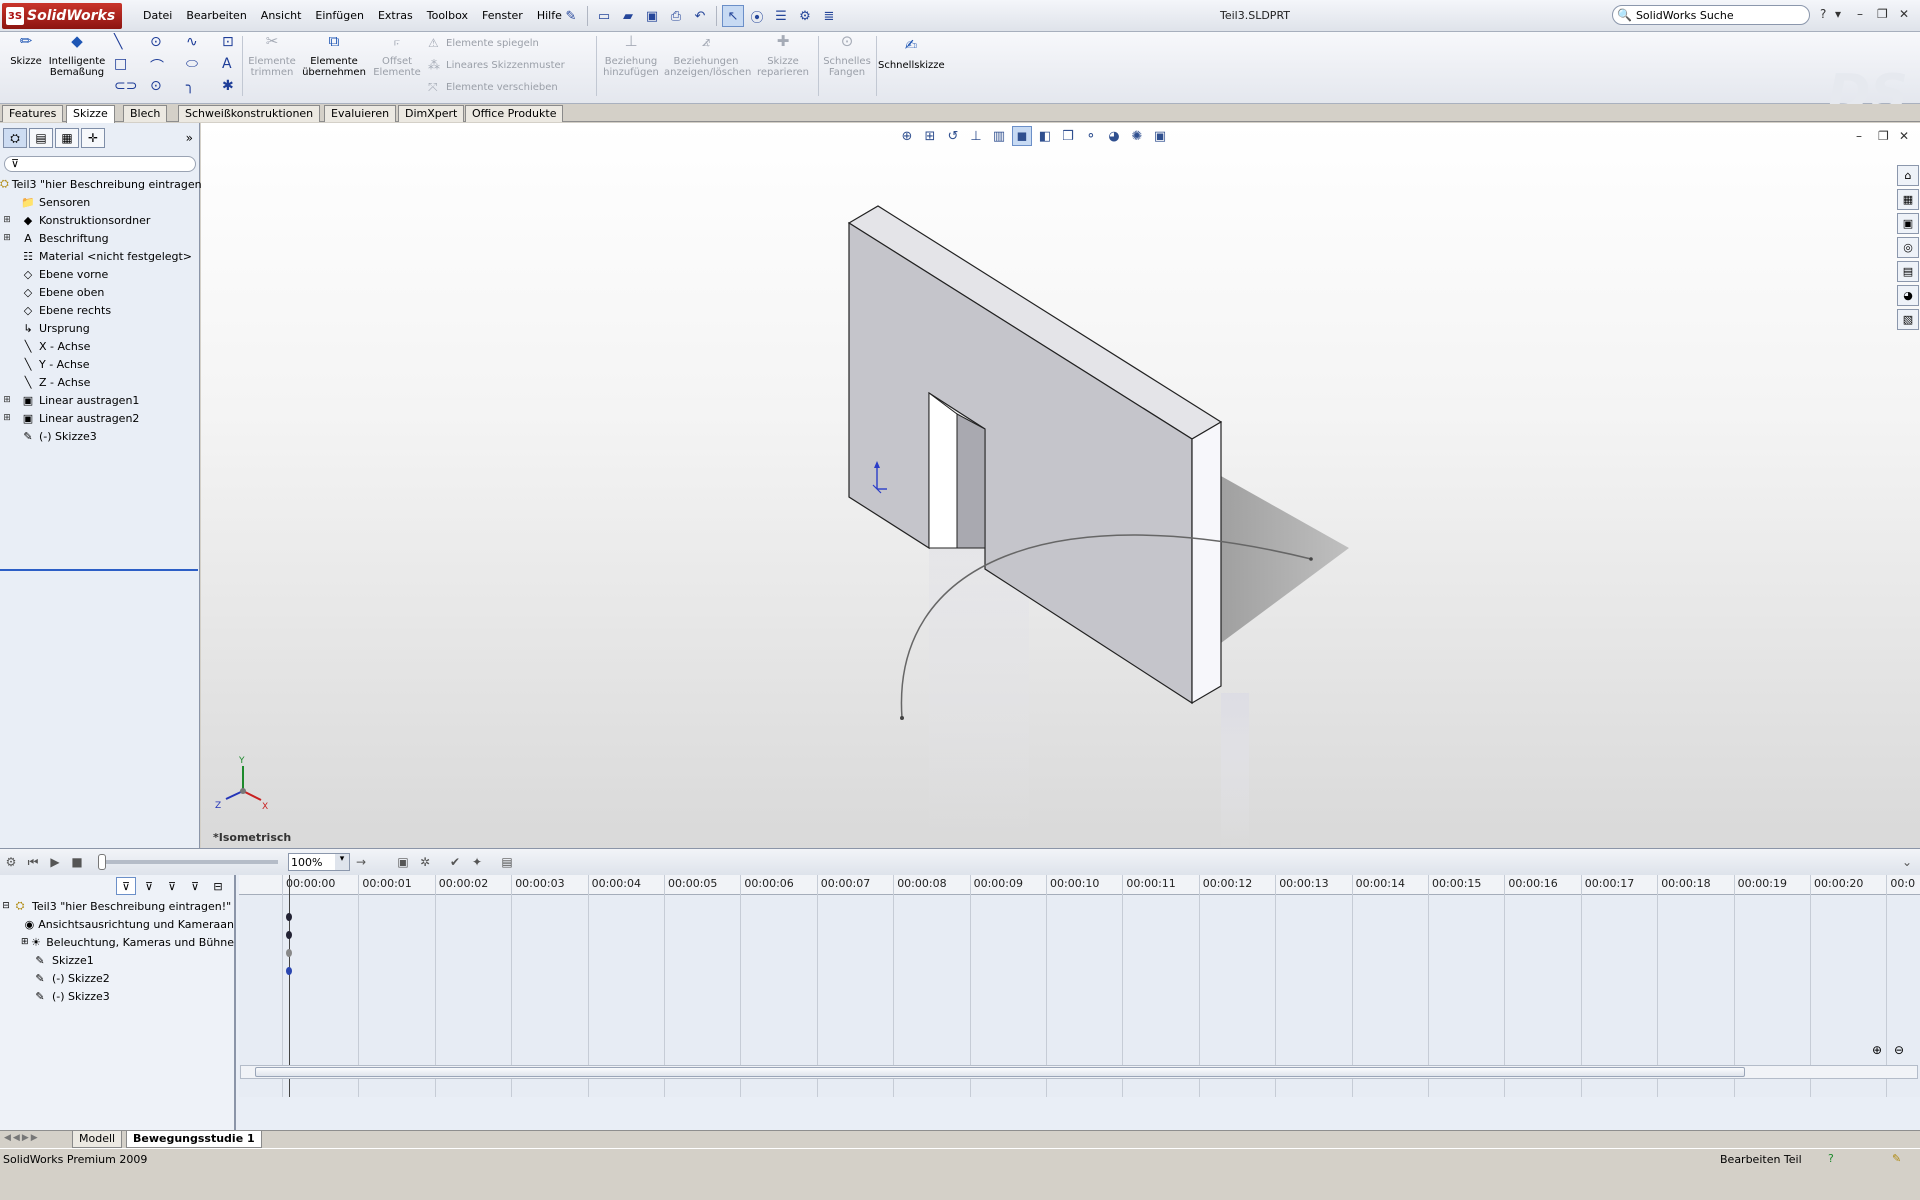 Image resolution: width=1920 pixels, height=1200 pixels. What do you see at coordinates (1685, 15) in the screenshot?
I see `search-input: SolidWorks Suche` at bounding box center [1685, 15].